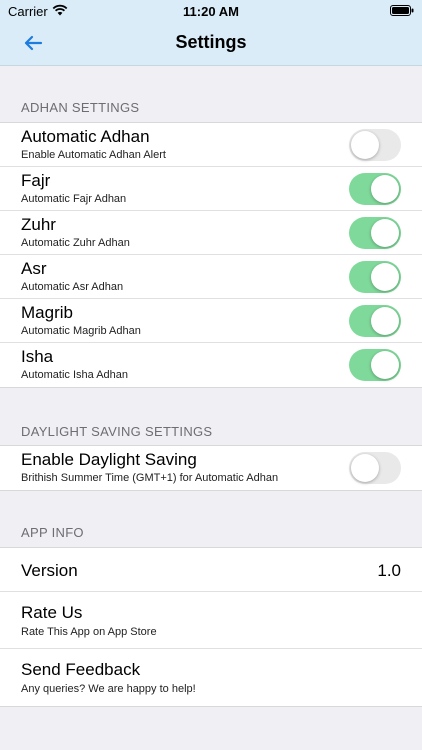 This screenshot has height=750, width=422. What do you see at coordinates (93, 155) in the screenshot?
I see `row-subtitle: Enable Automatic Adhan Alert` at bounding box center [93, 155].